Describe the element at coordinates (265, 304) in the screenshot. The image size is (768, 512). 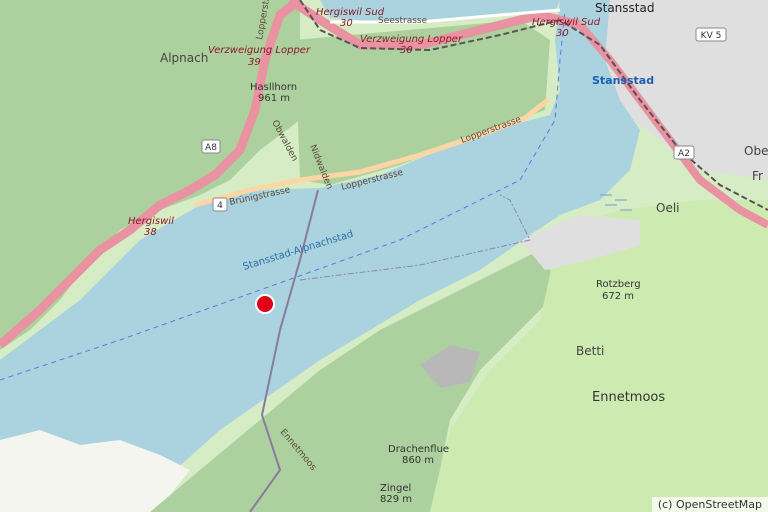
I see `location-marker` at that location.